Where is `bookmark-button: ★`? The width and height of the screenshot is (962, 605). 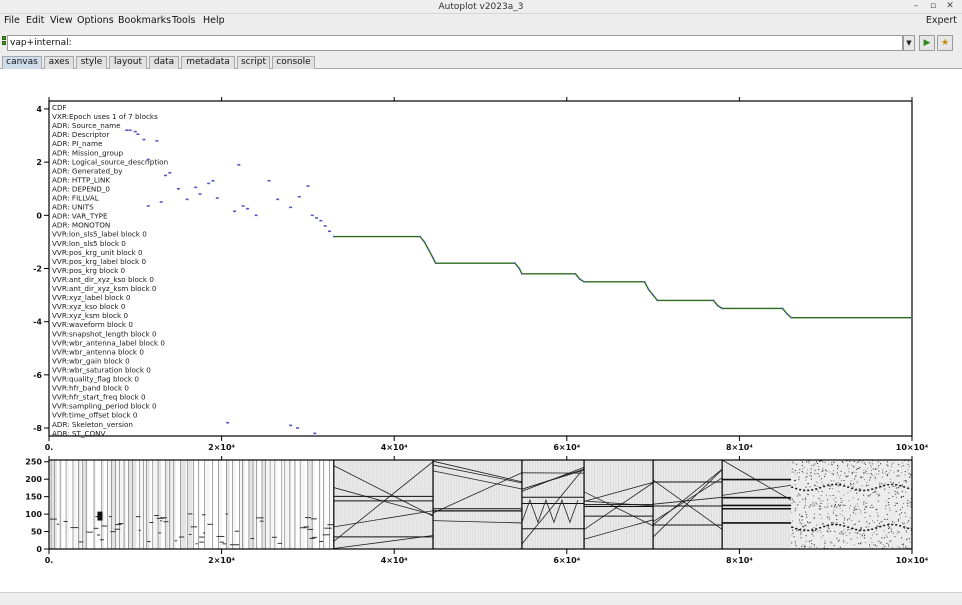 bookmark-button: ★ is located at coordinates (945, 43).